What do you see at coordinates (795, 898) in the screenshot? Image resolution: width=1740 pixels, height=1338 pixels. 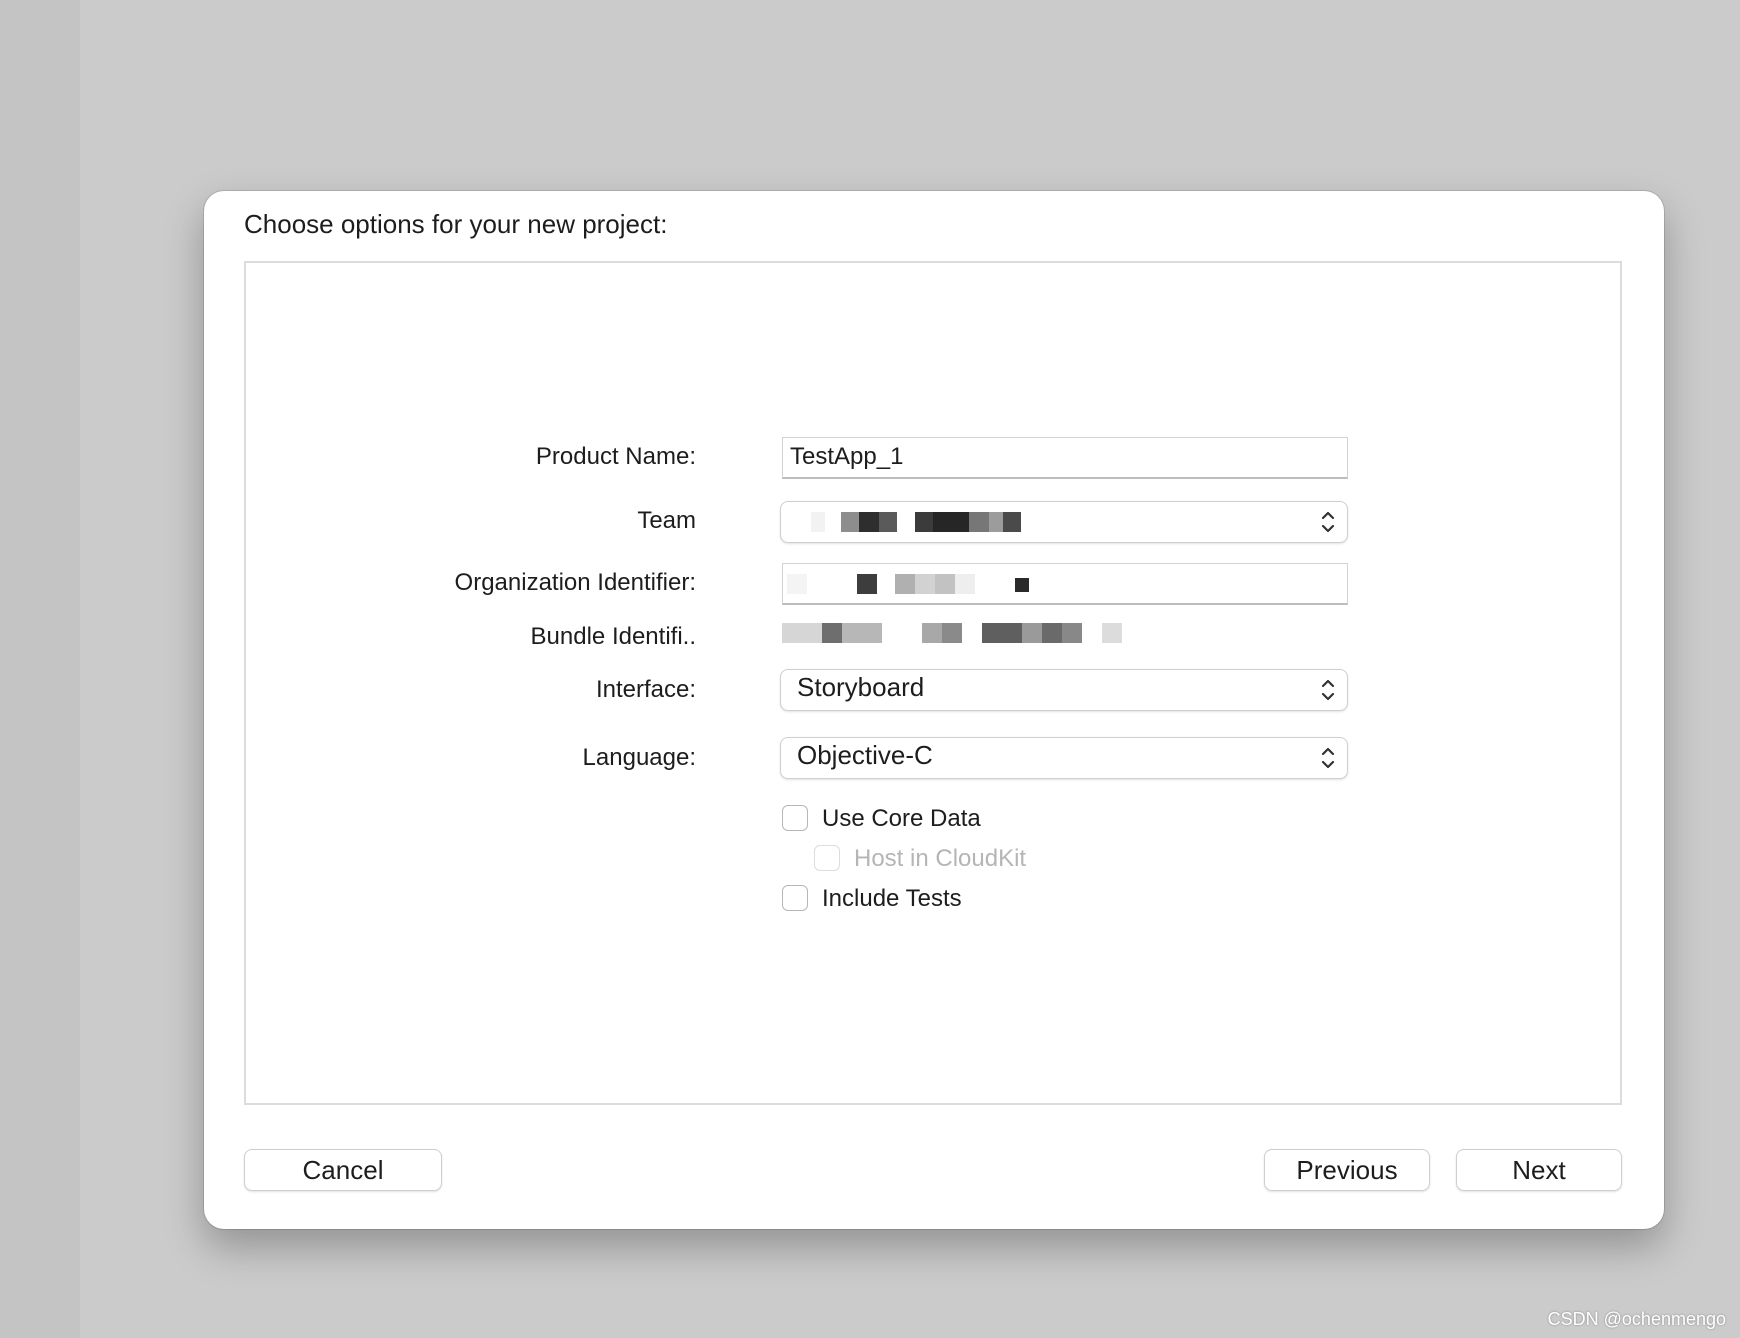 I see `include-tests-checkbox` at bounding box center [795, 898].